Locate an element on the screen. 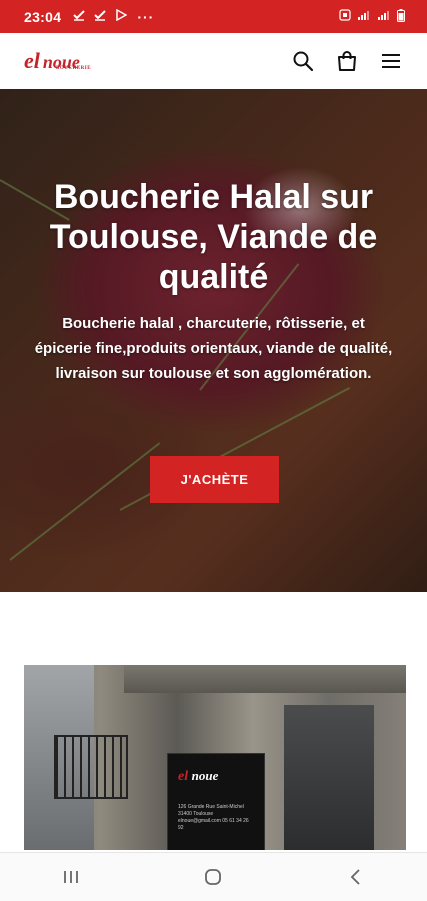 This screenshot has height=901, width=427. hamburger-menu-icon is located at coordinates (391, 61).